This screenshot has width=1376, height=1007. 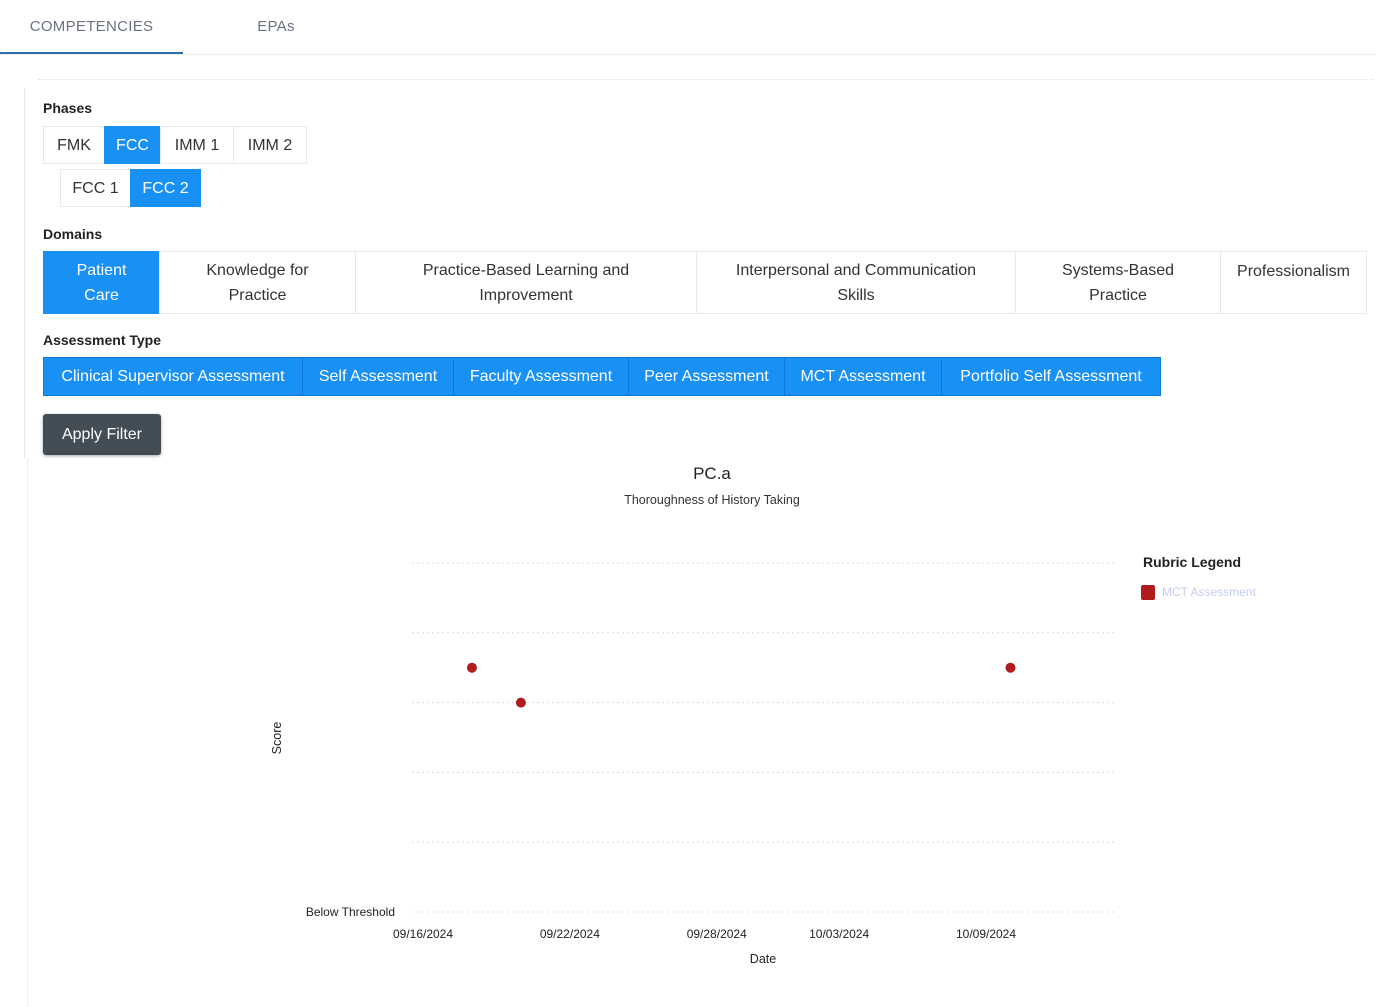 What do you see at coordinates (717, 934) in the screenshot?
I see `x-tick-label: 09/28/2024` at bounding box center [717, 934].